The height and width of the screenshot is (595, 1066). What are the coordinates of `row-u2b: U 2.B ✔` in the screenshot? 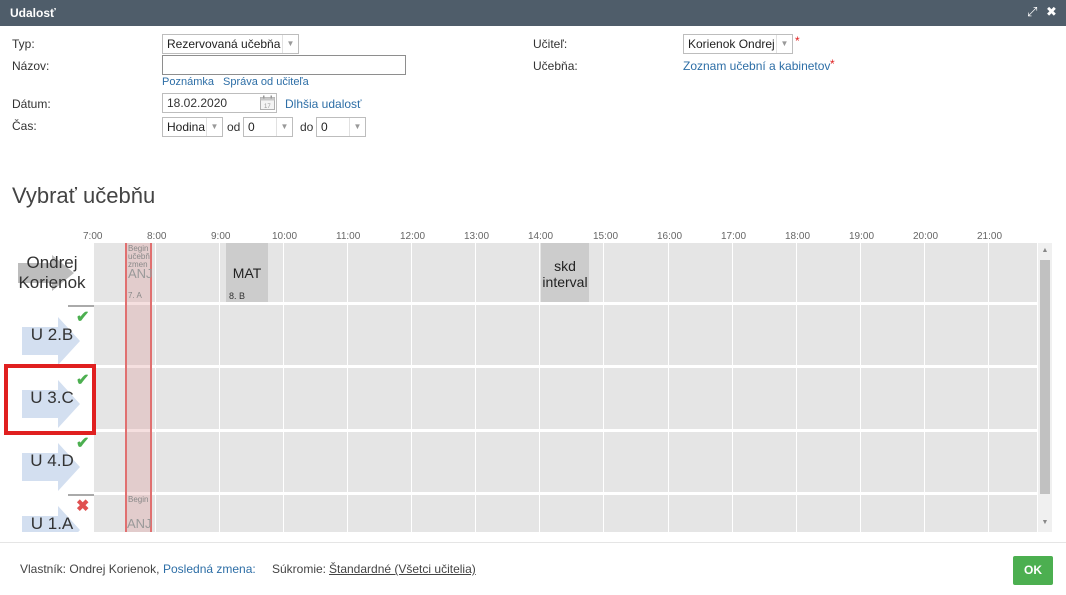 It's located at (47, 336).